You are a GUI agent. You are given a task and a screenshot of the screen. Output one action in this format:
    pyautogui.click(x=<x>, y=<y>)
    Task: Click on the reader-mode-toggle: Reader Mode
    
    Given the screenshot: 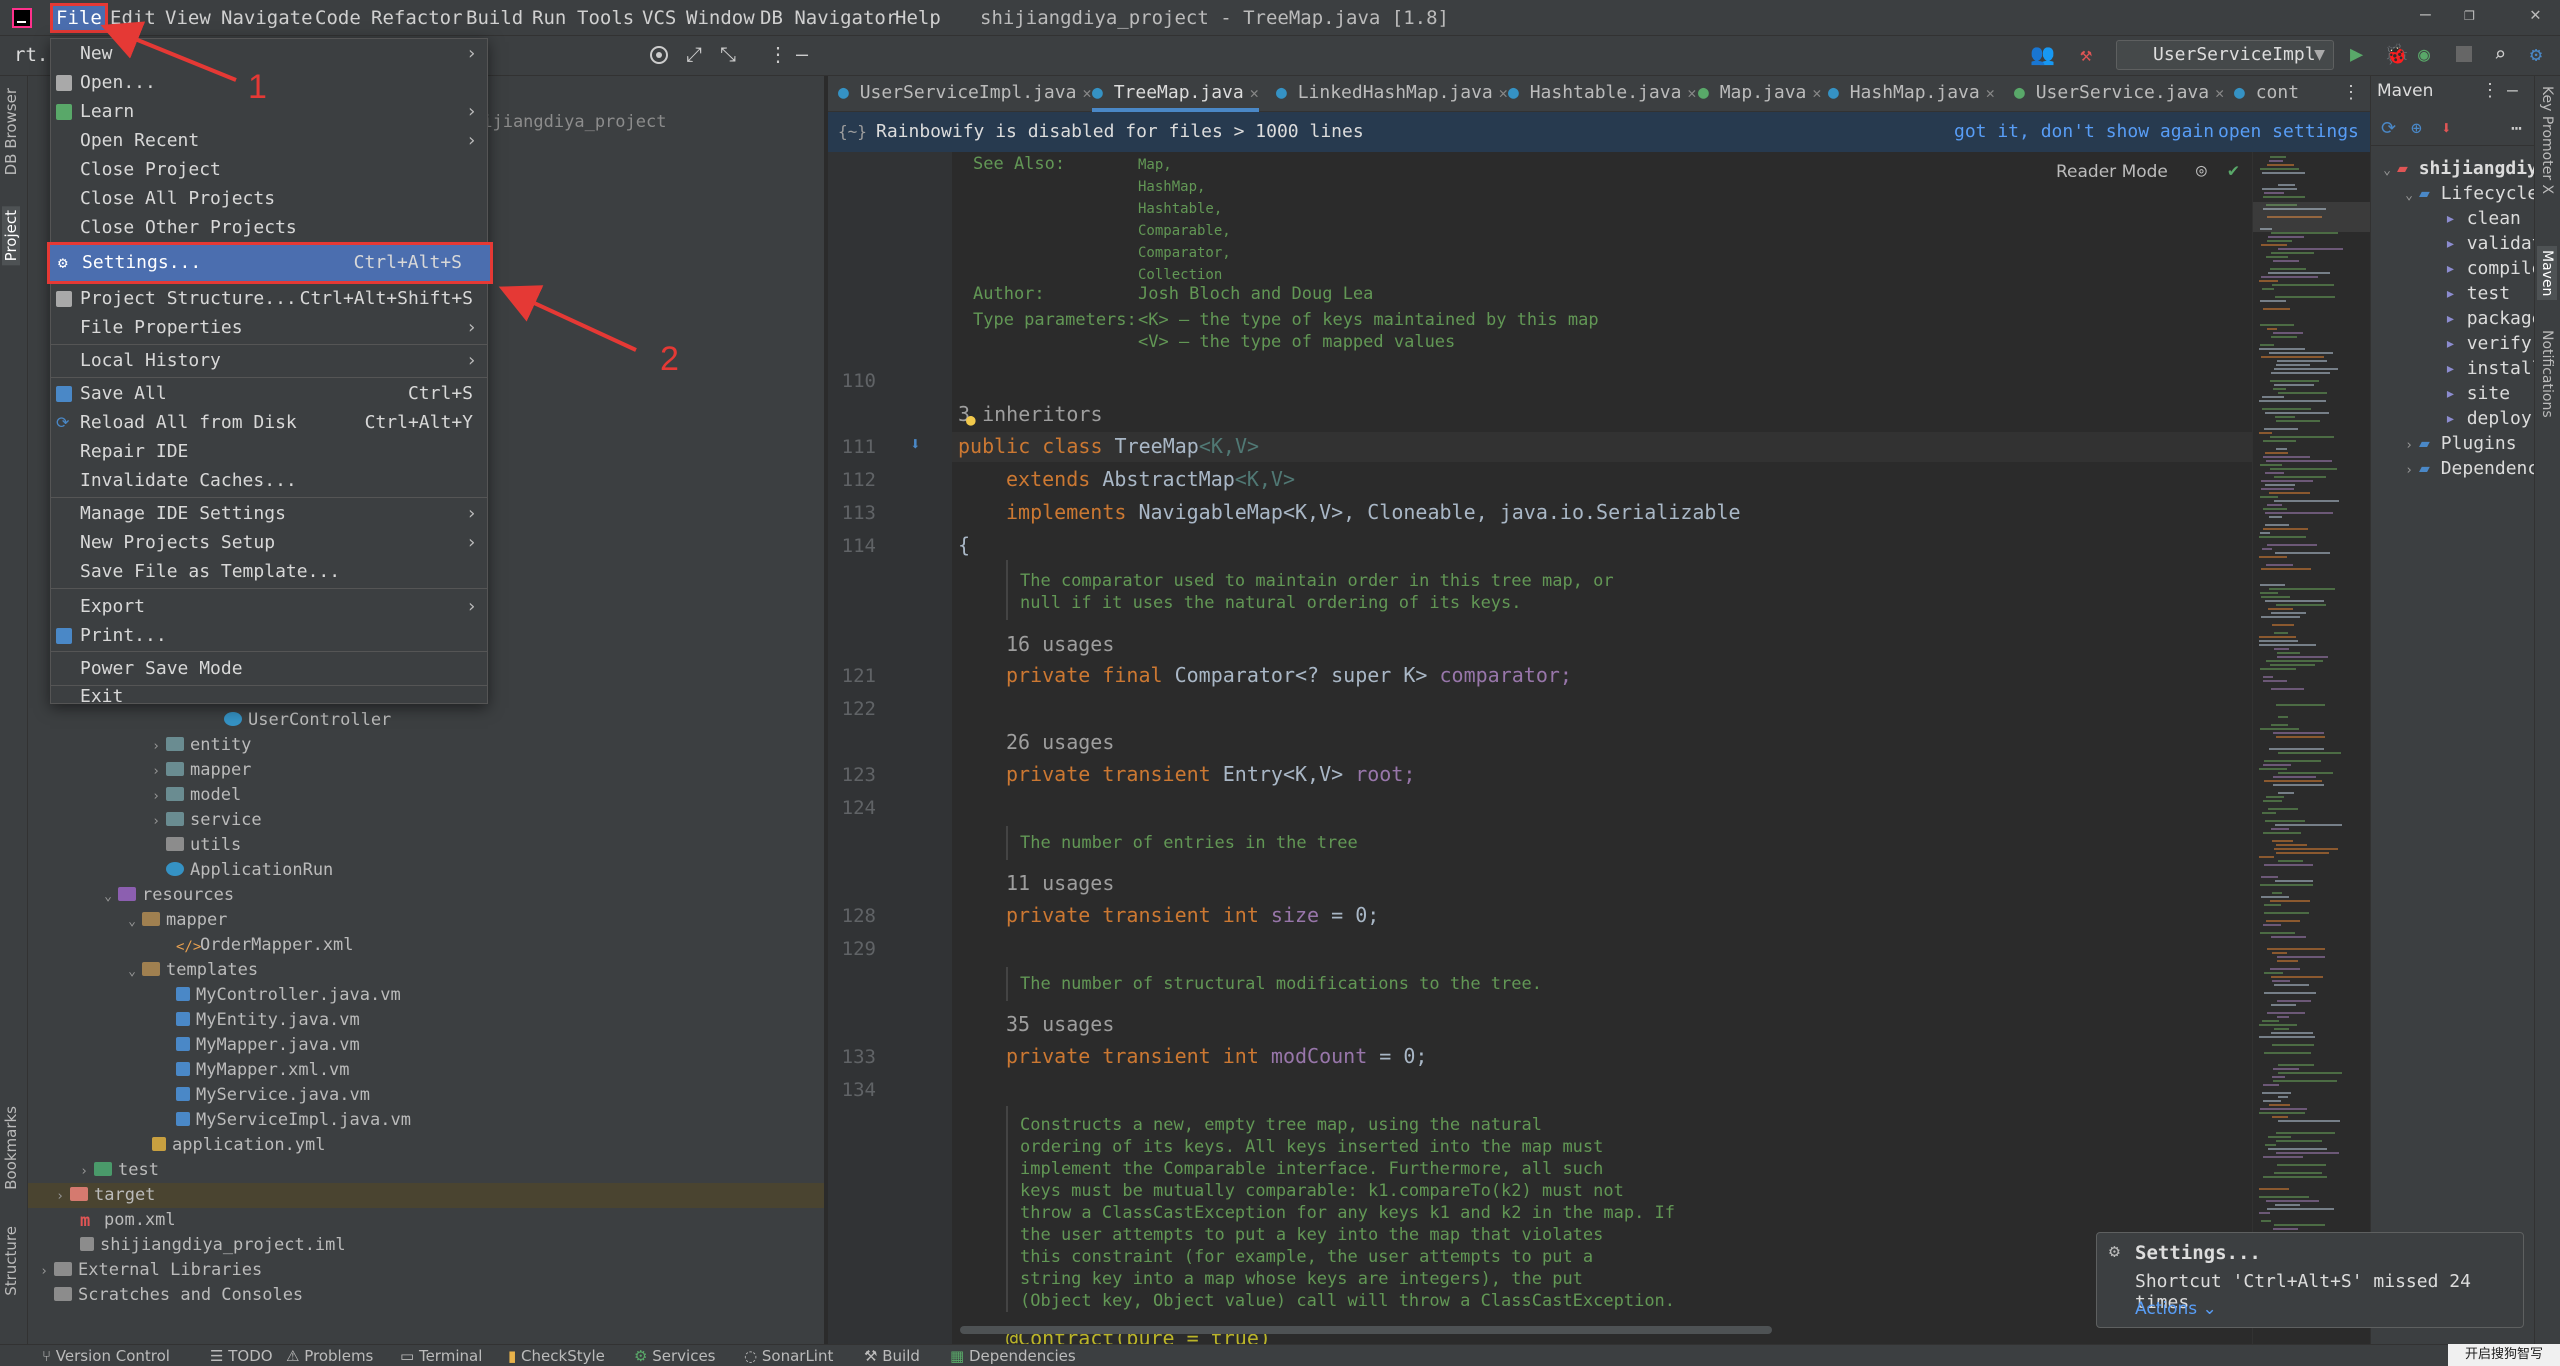 What is the action you would take?
    pyautogui.click(x=2112, y=172)
    